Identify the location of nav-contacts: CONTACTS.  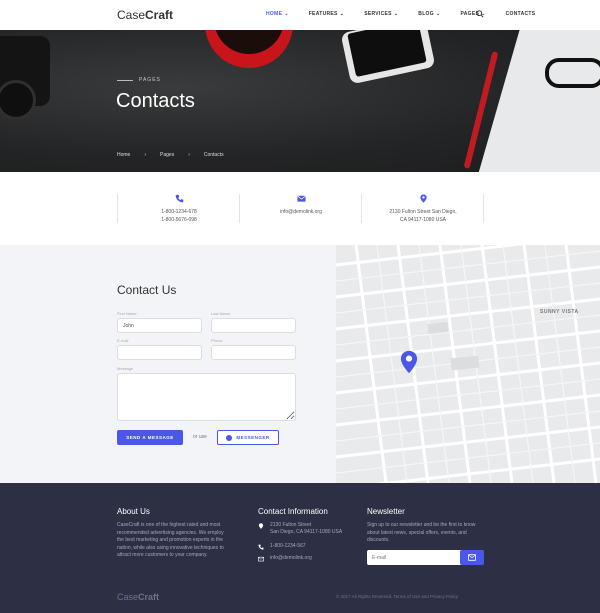
(521, 14).